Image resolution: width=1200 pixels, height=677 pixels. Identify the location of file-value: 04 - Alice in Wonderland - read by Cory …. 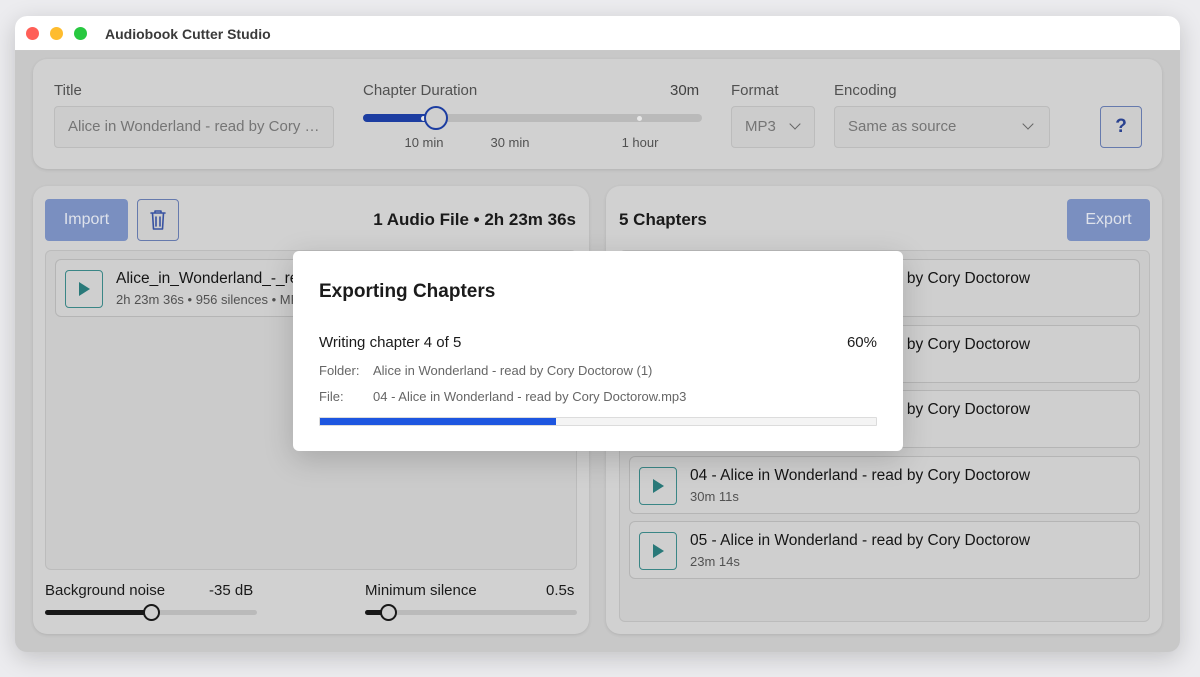
(530, 396).